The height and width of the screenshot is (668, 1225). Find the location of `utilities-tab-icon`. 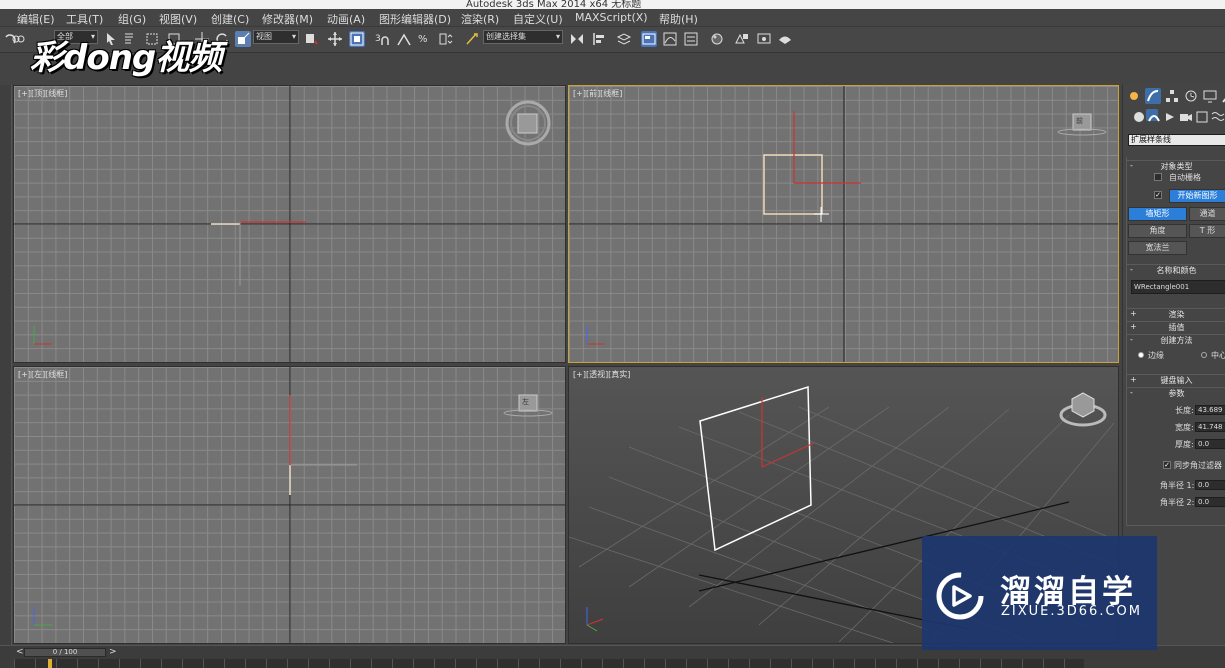

utilities-tab-icon is located at coordinates (1223, 96).